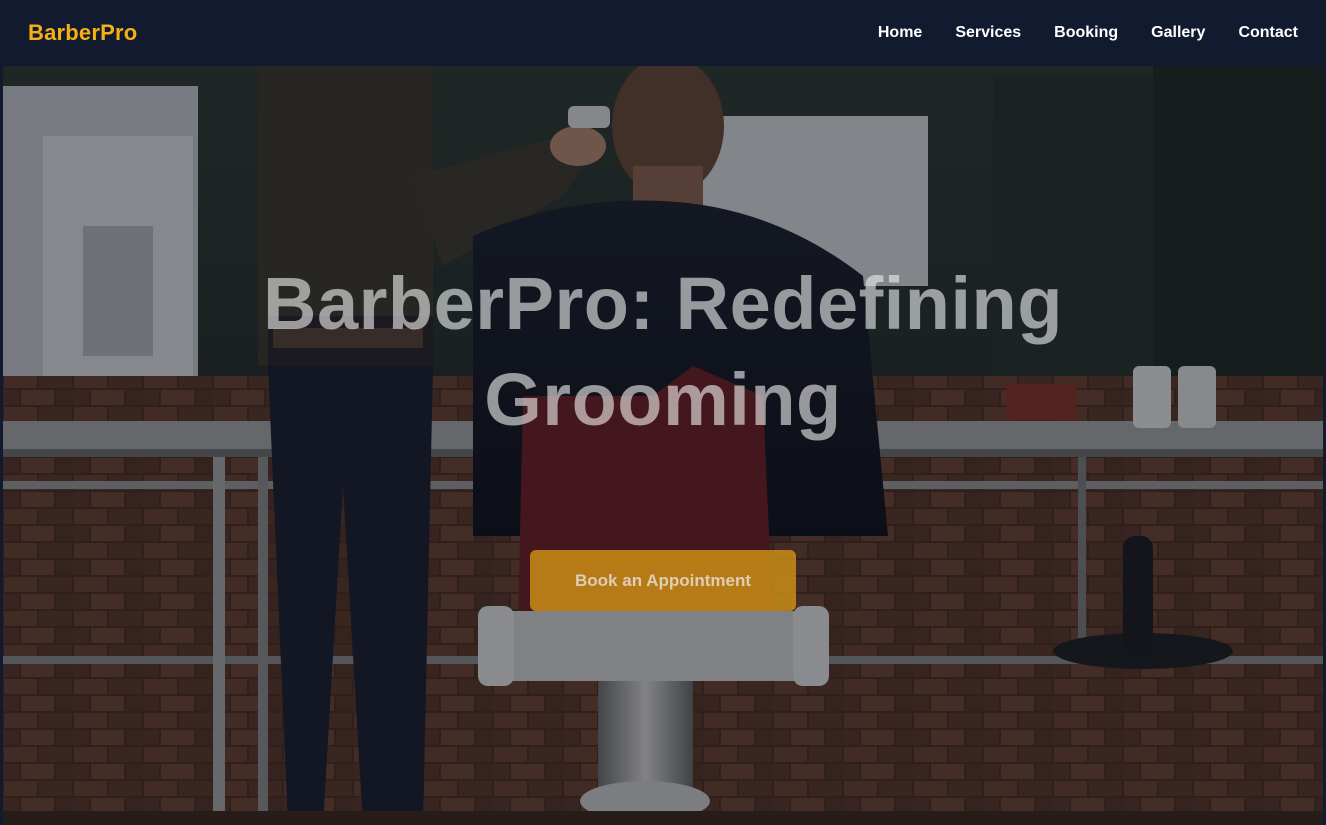 The image size is (1326, 825). I want to click on nav-item-services: Services, so click(988, 33).